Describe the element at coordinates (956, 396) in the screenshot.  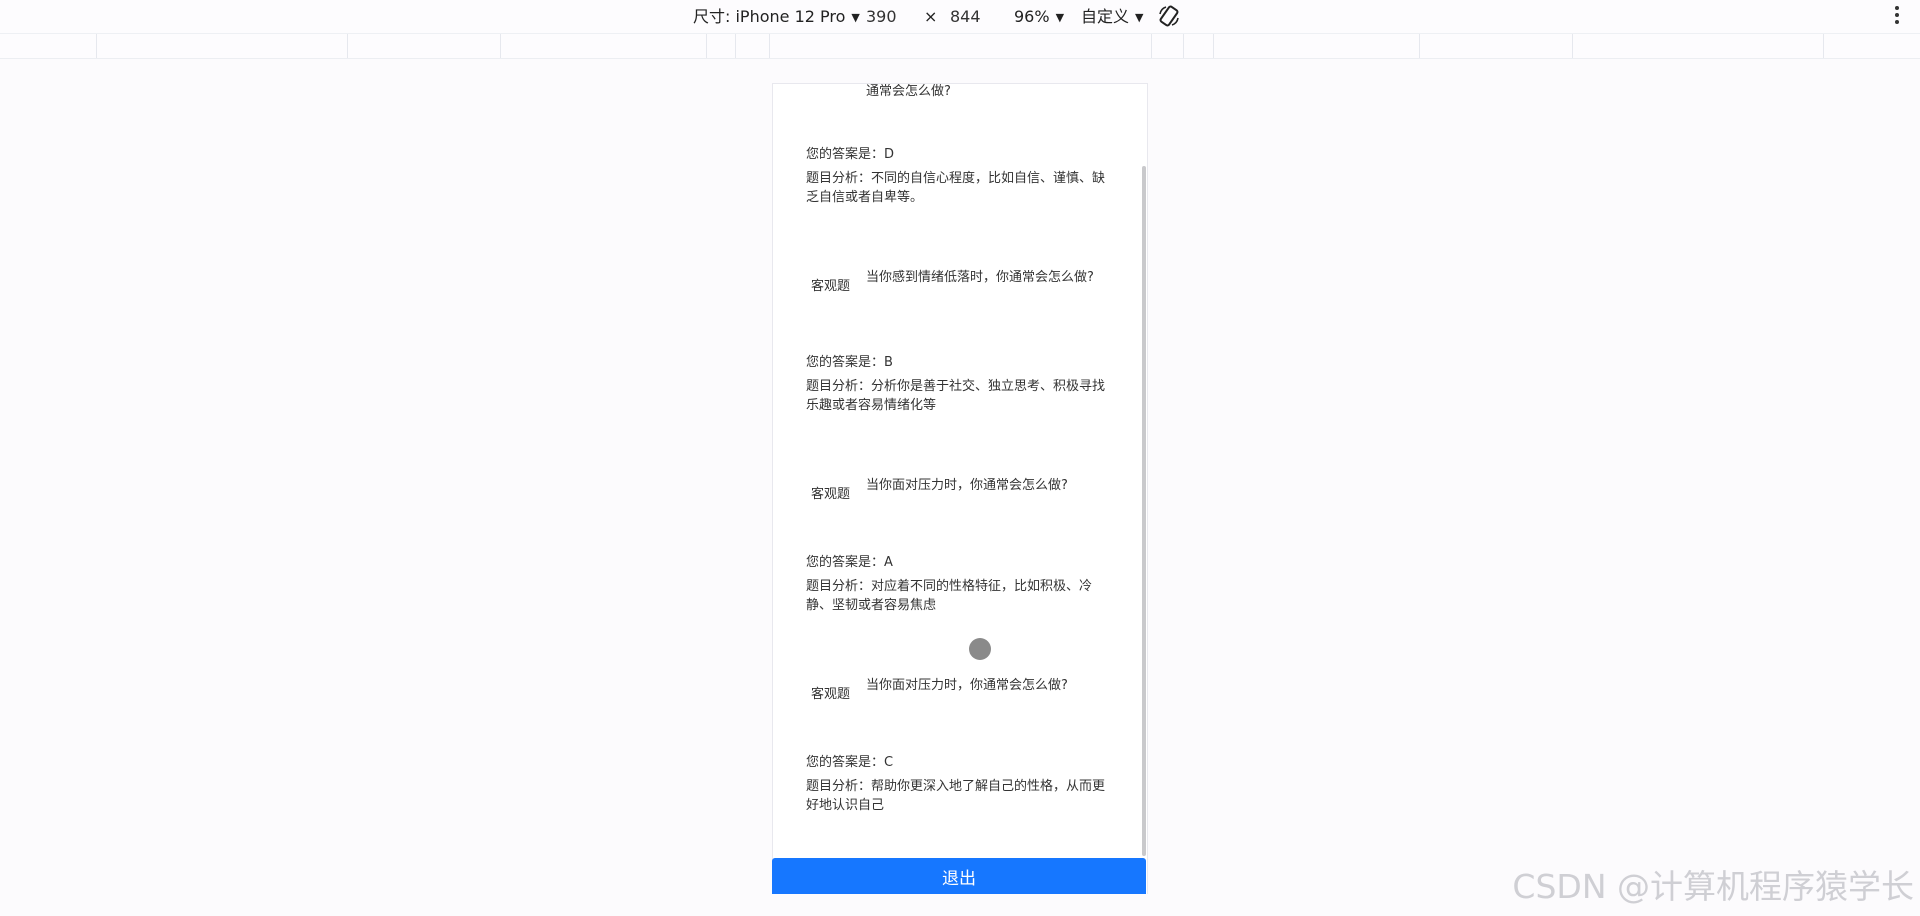
I see `analysis-text: 题目分析：分析你是善于社交、独立思考、积极寻找乐趣或者容易情绪化等` at that location.